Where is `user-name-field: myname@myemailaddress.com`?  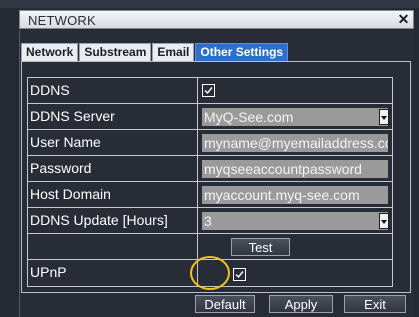 user-name-field: myname@myemailaddress.com is located at coordinates (295, 143).